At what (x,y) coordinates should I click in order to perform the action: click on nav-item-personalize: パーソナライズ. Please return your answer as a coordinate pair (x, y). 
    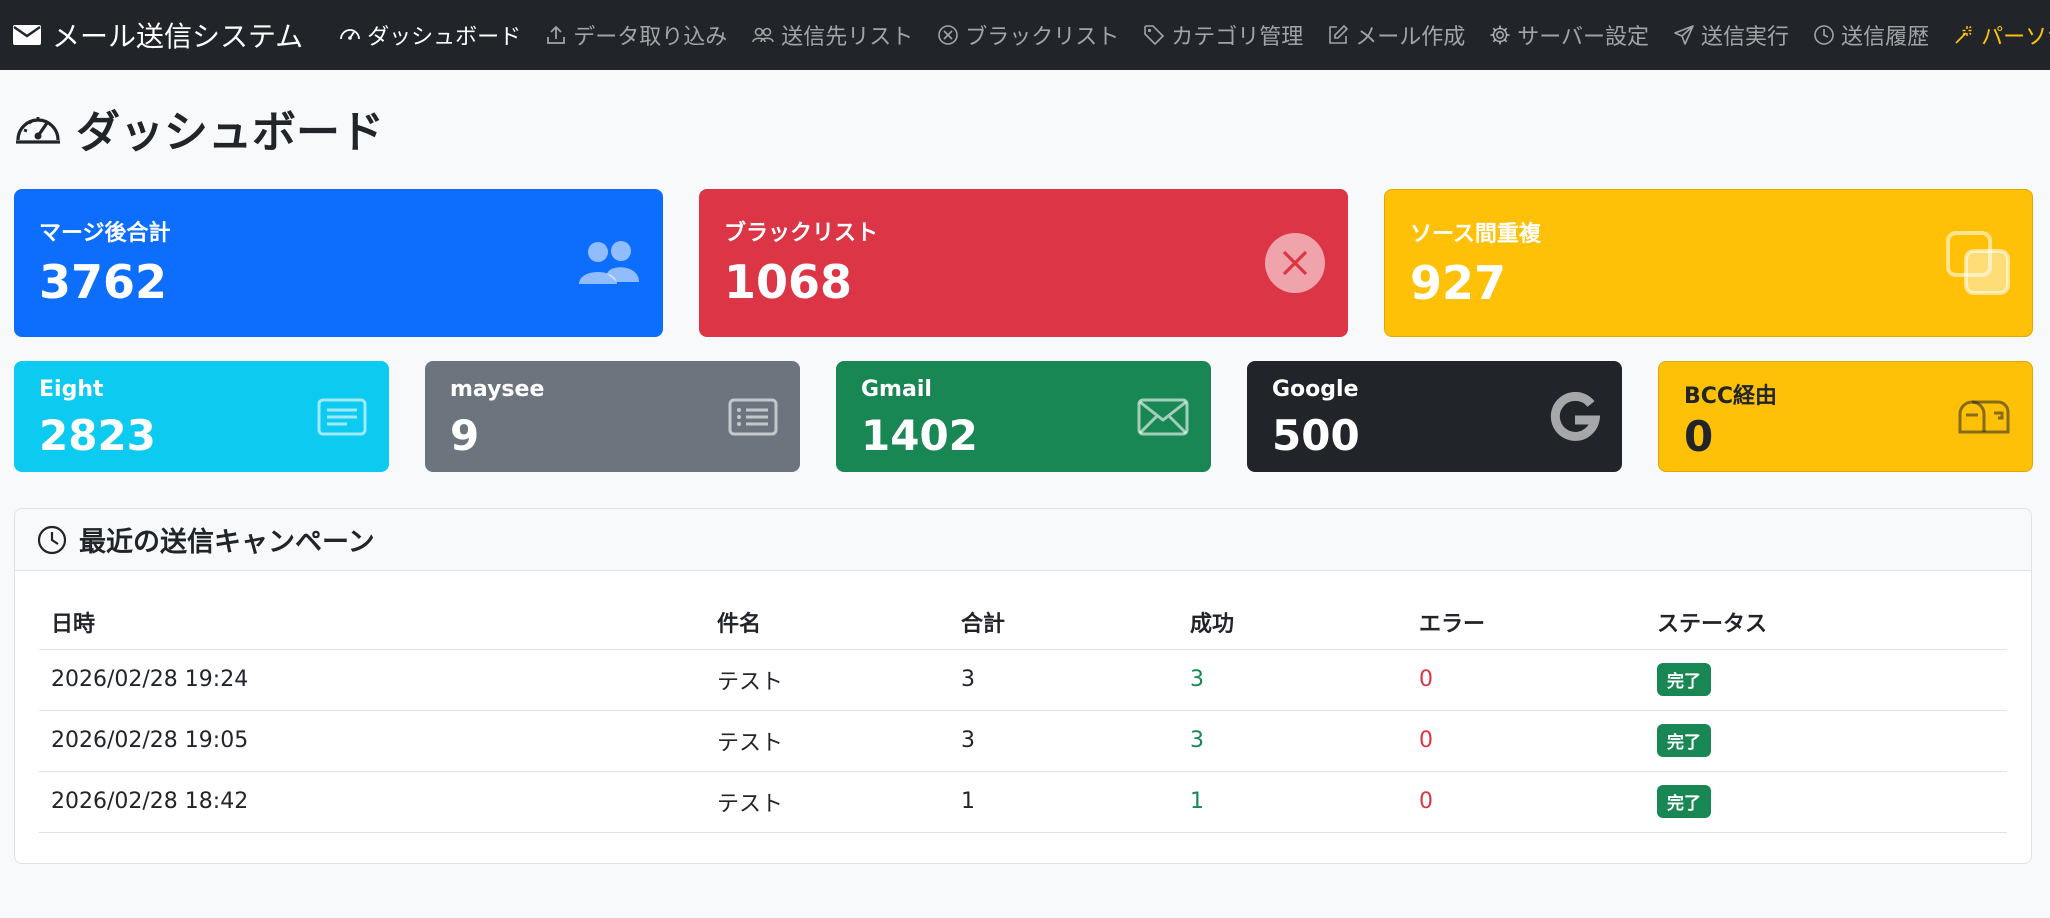
    Looking at the image, I should click on (2001, 35).